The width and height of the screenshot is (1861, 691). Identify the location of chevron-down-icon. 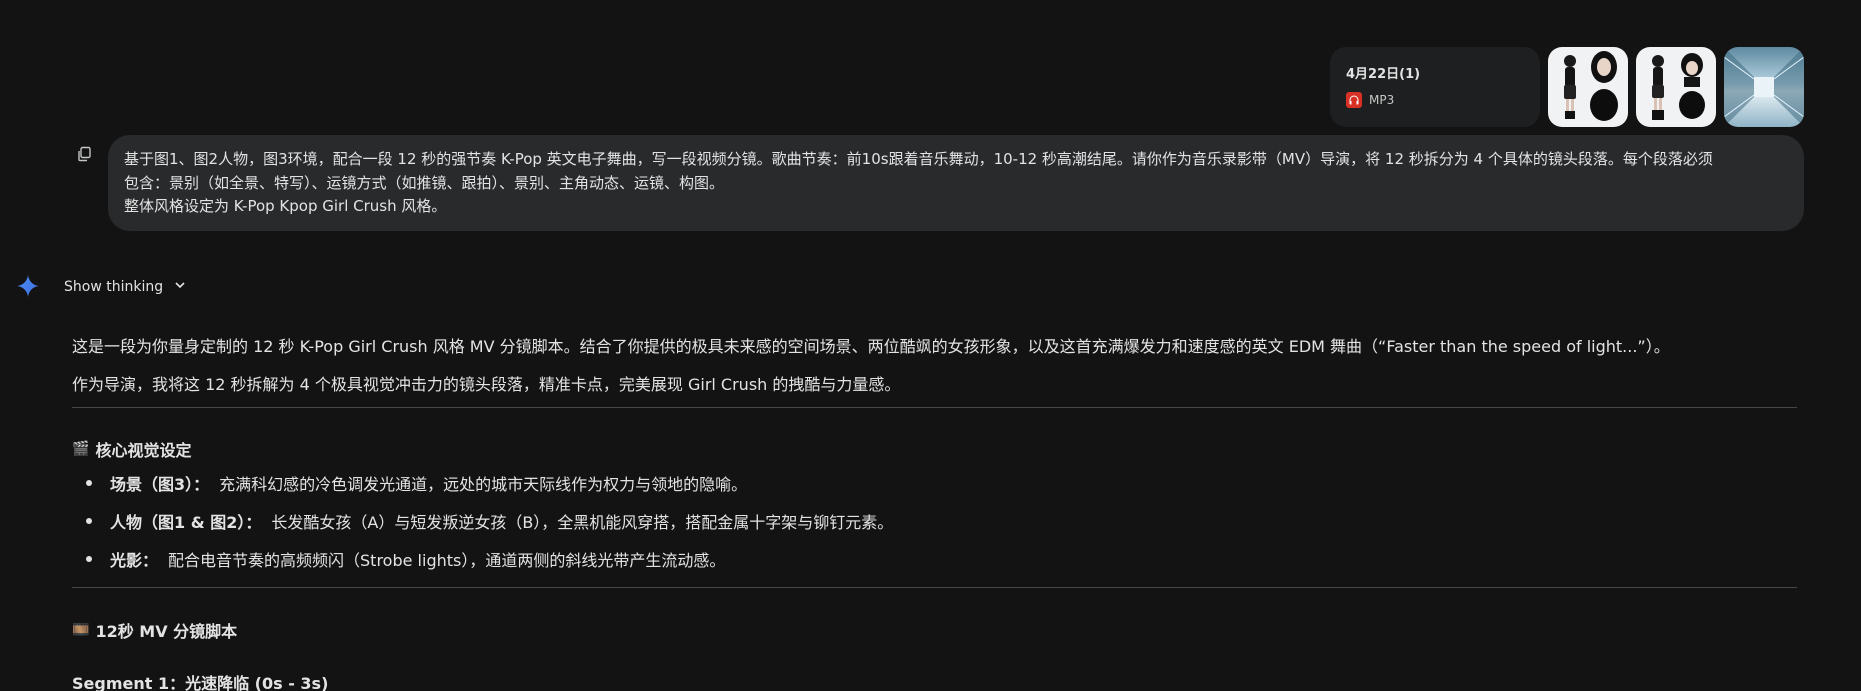
(180, 287).